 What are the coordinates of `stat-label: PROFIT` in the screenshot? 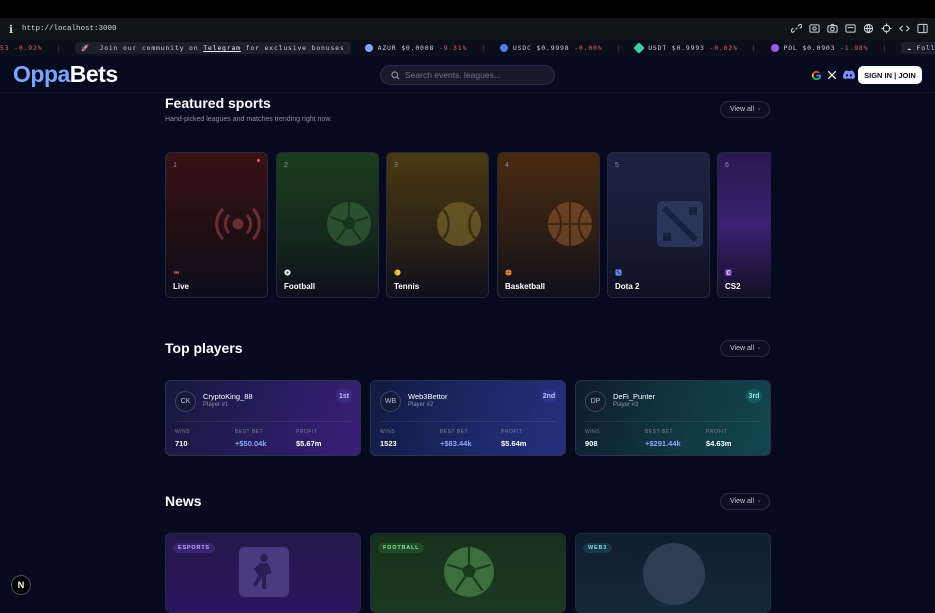 It's located at (512, 432).